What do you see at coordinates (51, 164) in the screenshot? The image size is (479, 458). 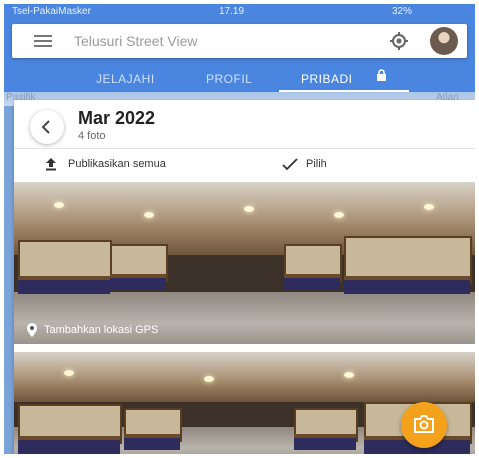 I see `upload-icon` at bounding box center [51, 164].